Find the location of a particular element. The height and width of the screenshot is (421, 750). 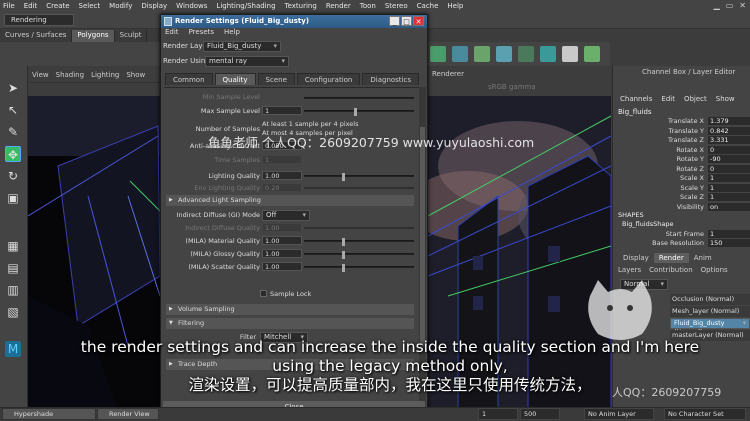

channel-attr-row: Translate Y 0.842 is located at coordinates (681, 131).